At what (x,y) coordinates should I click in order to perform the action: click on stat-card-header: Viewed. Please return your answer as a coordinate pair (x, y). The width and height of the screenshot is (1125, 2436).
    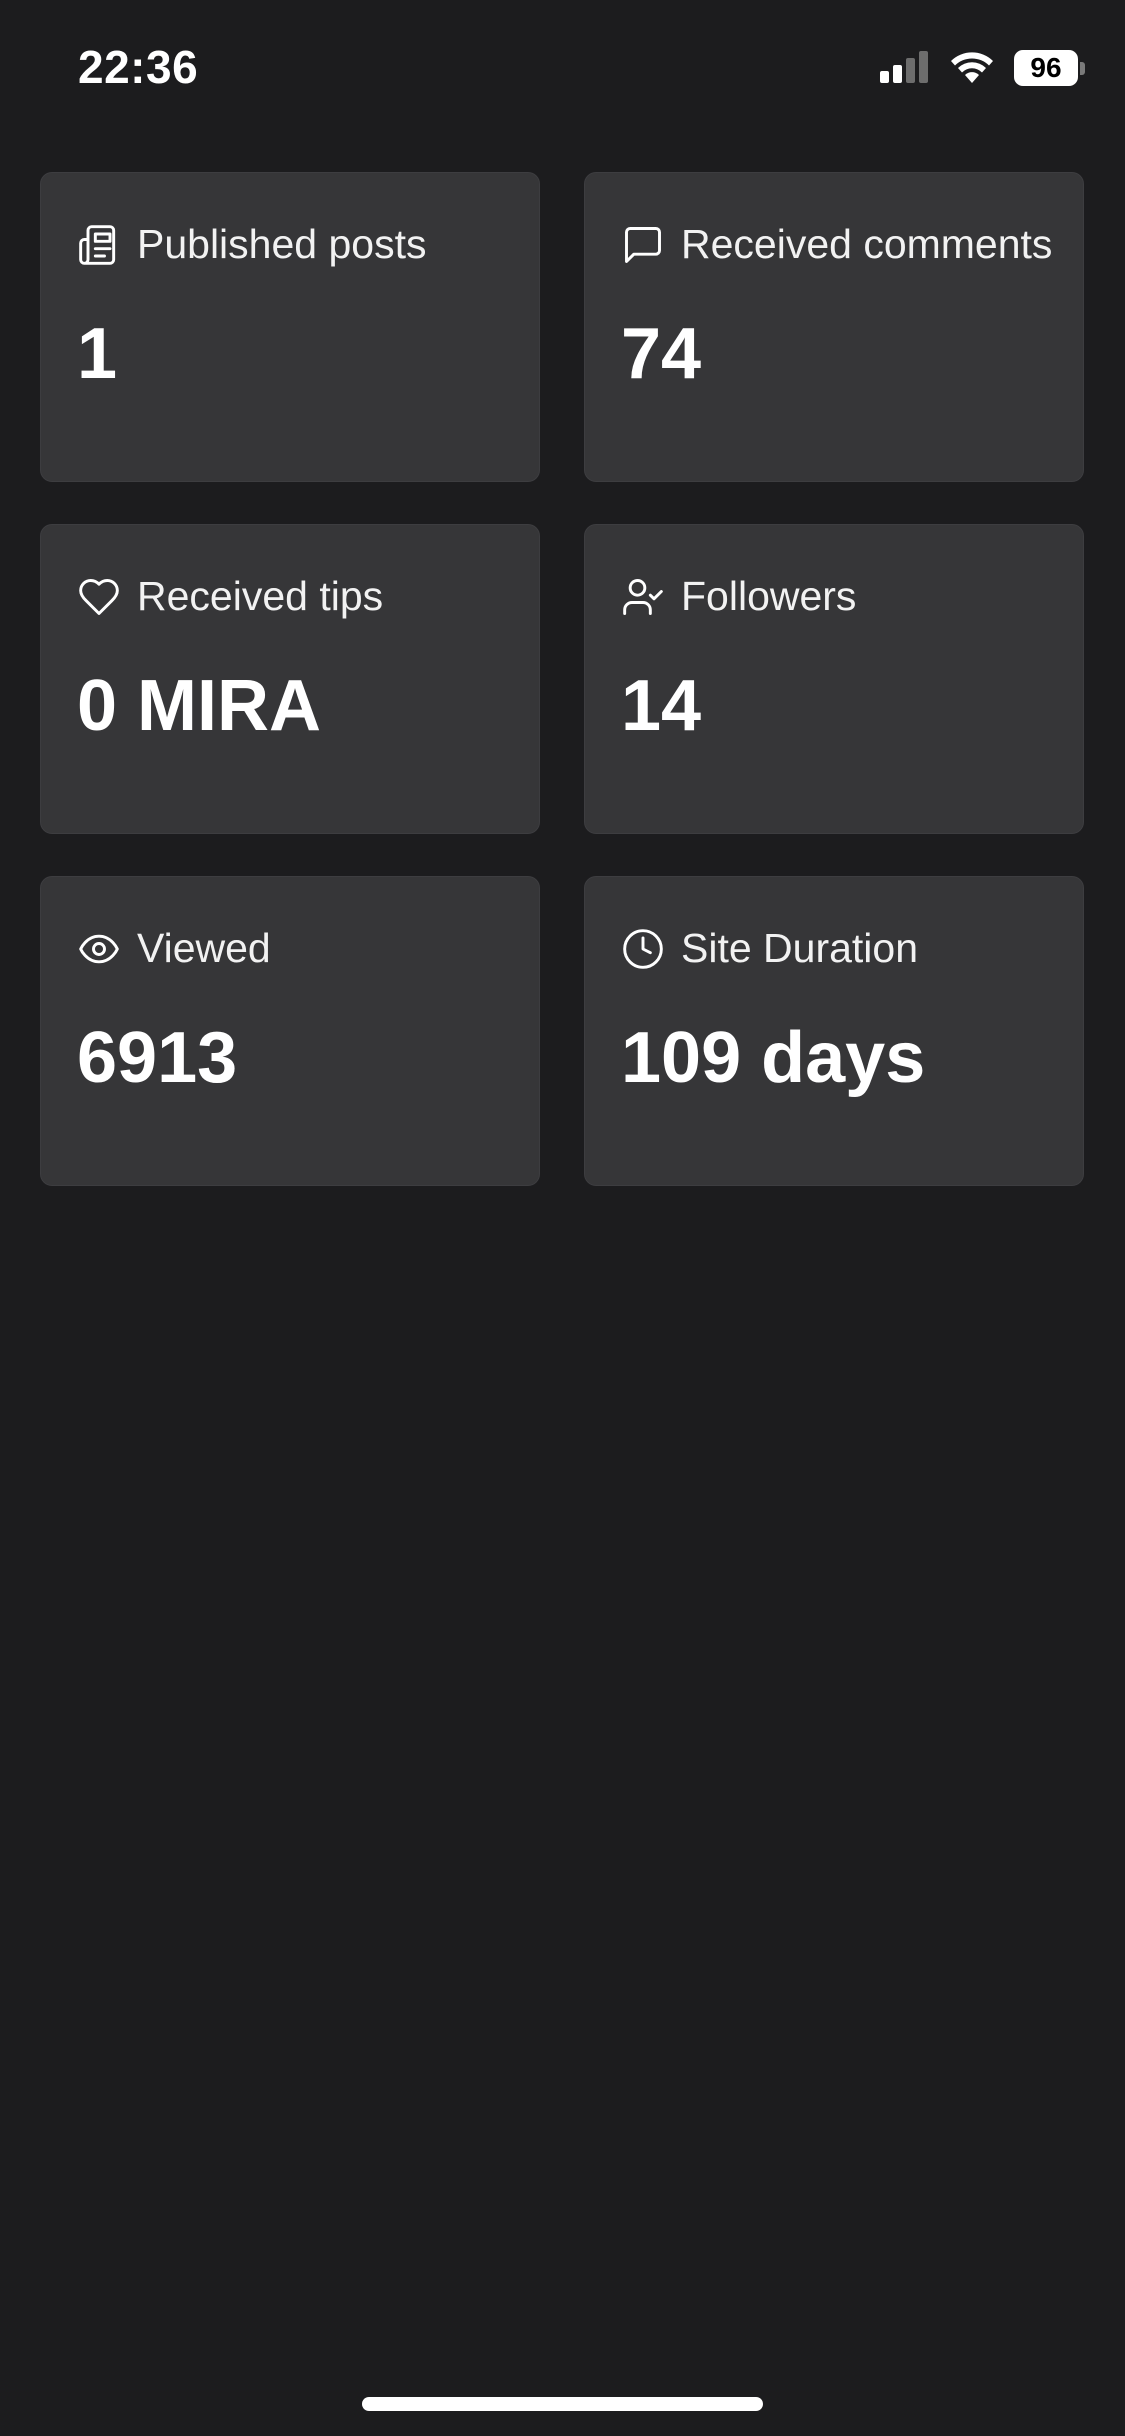
    Looking at the image, I should click on (174, 948).